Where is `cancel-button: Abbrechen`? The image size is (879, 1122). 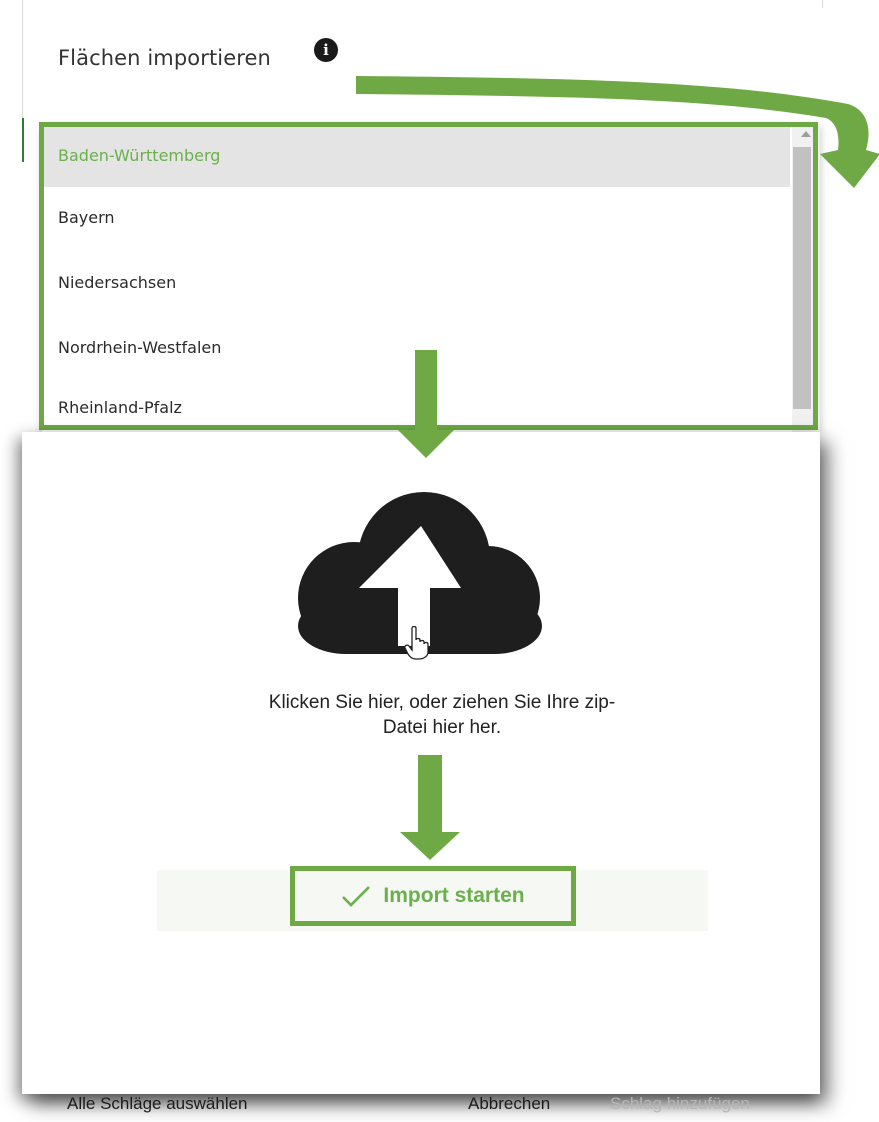
cancel-button: Abbrechen is located at coordinates (509, 1104).